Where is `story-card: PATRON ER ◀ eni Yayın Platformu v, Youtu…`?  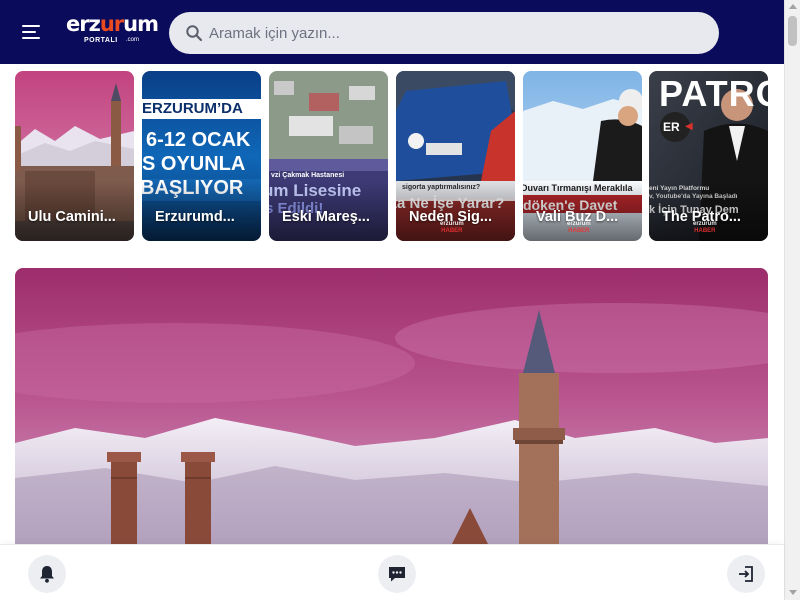 story-card: PATRON ER ◀ eni Yayın Platformu v, Youtu… is located at coordinates (708, 156).